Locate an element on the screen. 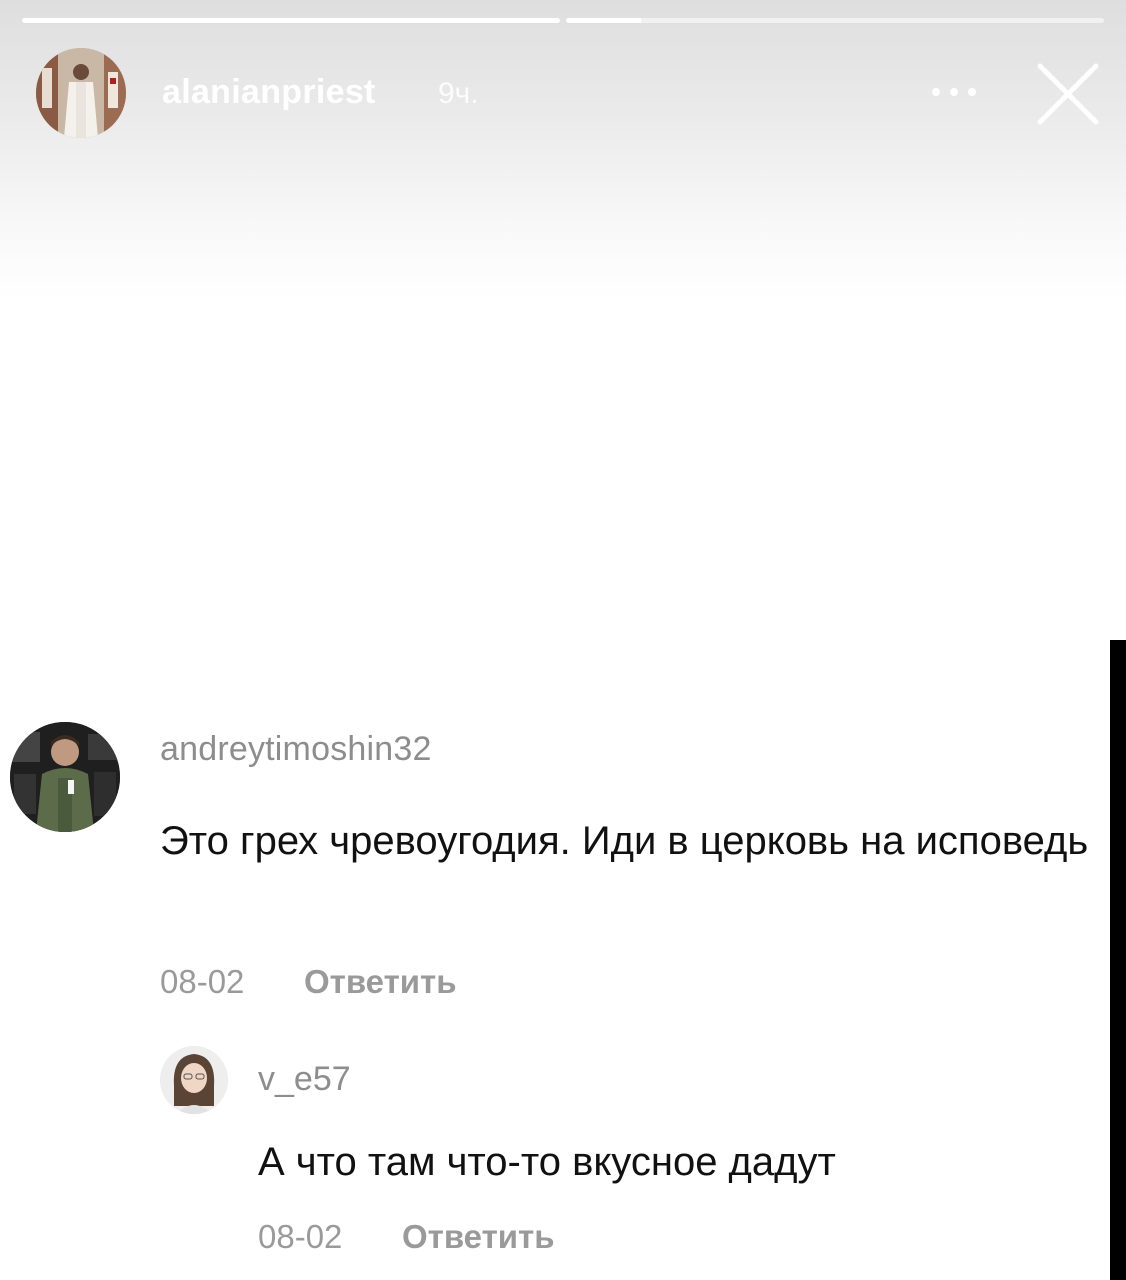 This screenshot has height=1280, width=1126. comment-date: 08-02 is located at coordinates (202, 981).